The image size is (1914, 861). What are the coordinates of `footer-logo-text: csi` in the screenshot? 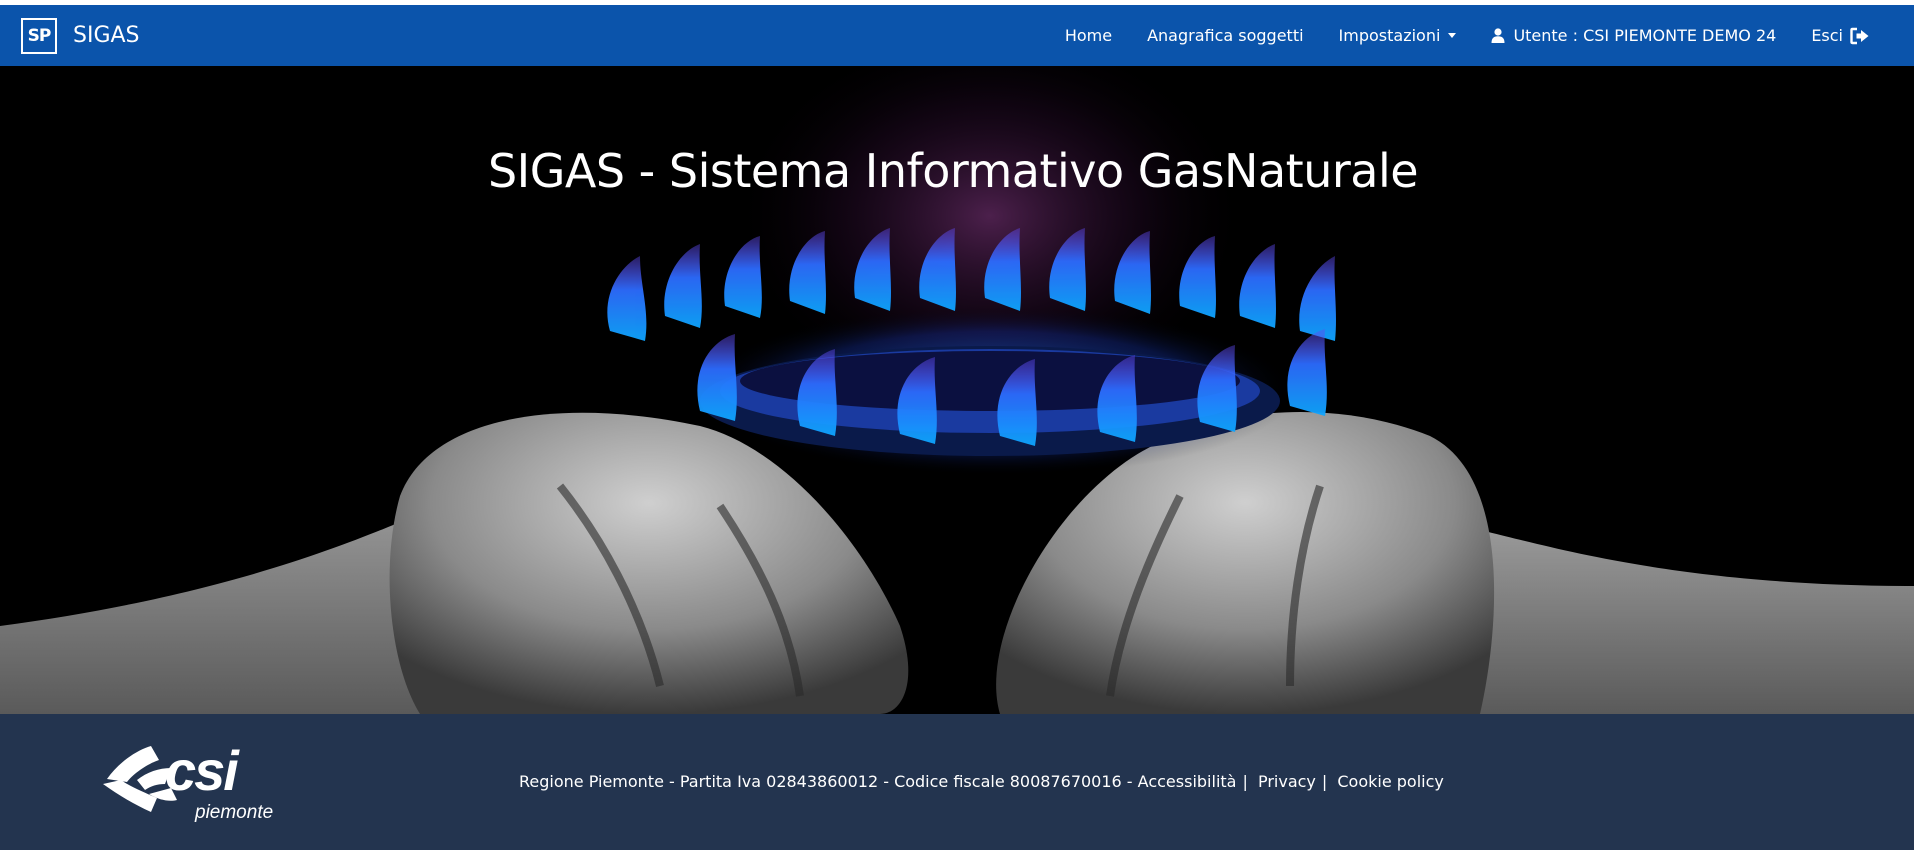 It's located at (202, 770).